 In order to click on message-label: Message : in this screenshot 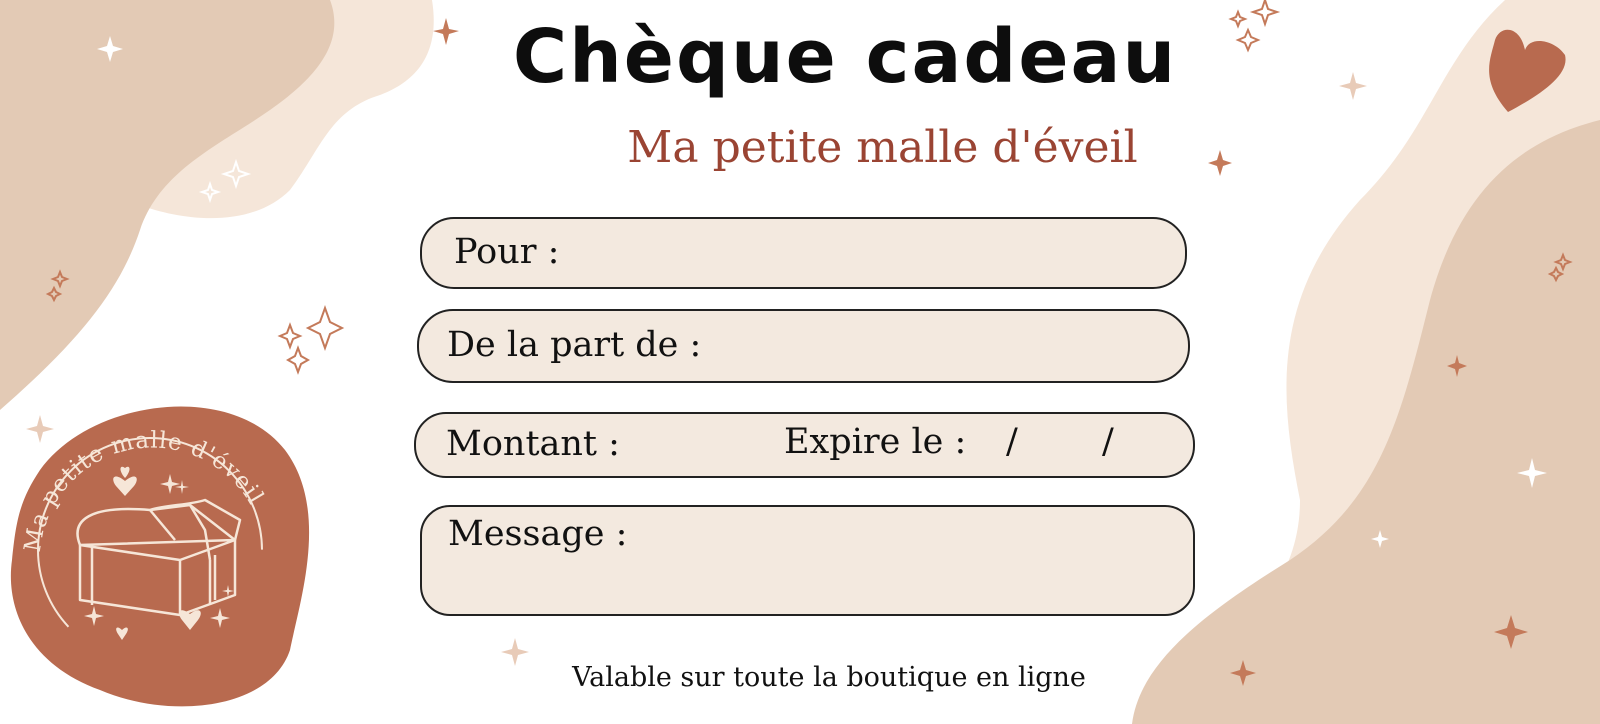, I will do `click(538, 534)`.